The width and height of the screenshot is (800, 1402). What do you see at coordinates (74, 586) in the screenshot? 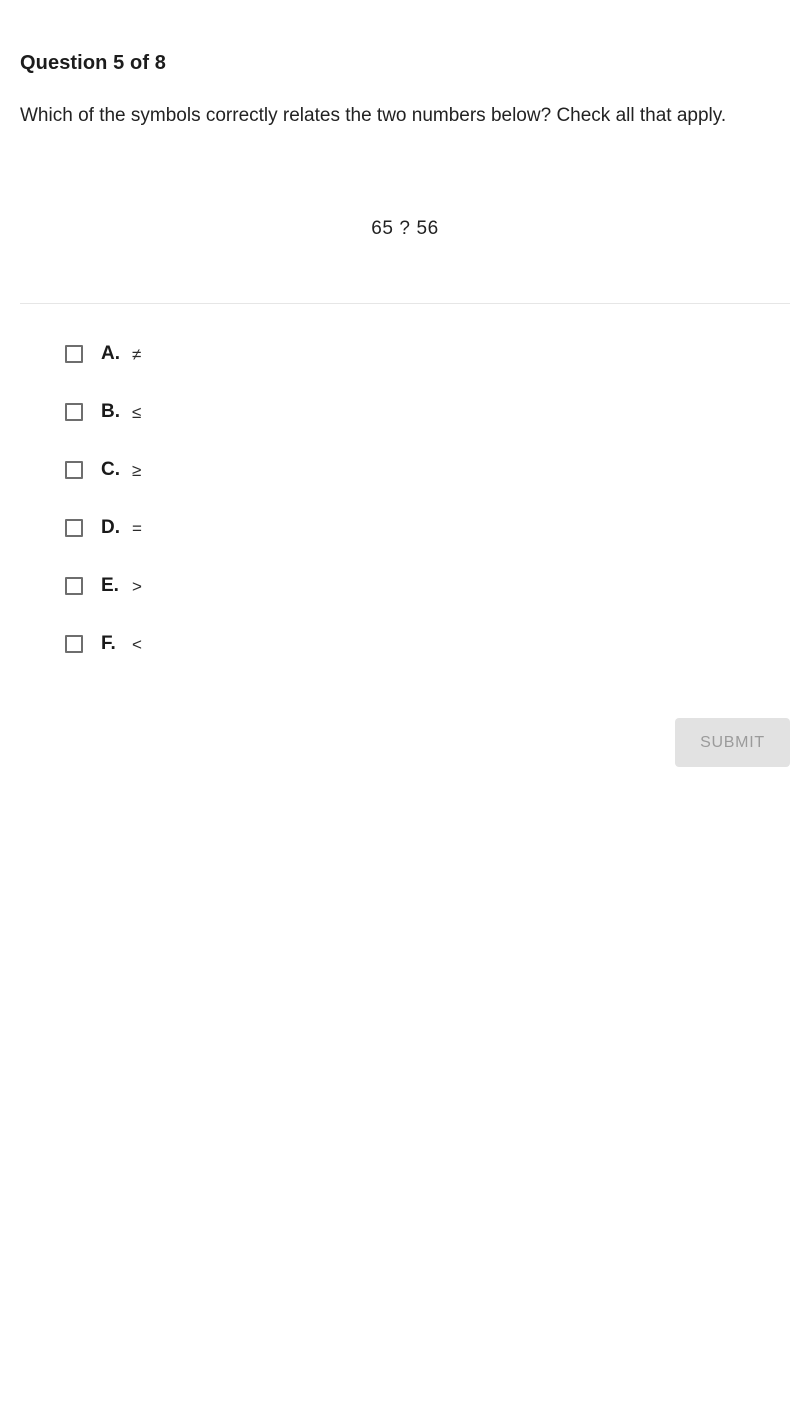
I see `checkbox-icon-e` at bounding box center [74, 586].